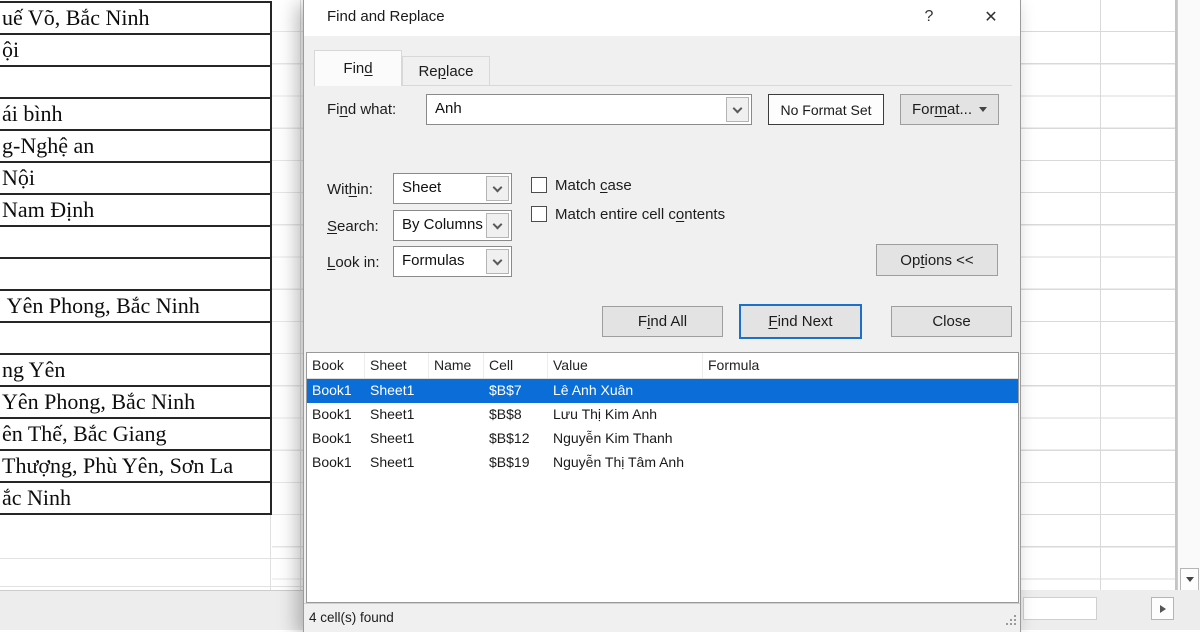 The image size is (1200, 632). I want to click on find-what-label: Find what:, so click(362, 109).